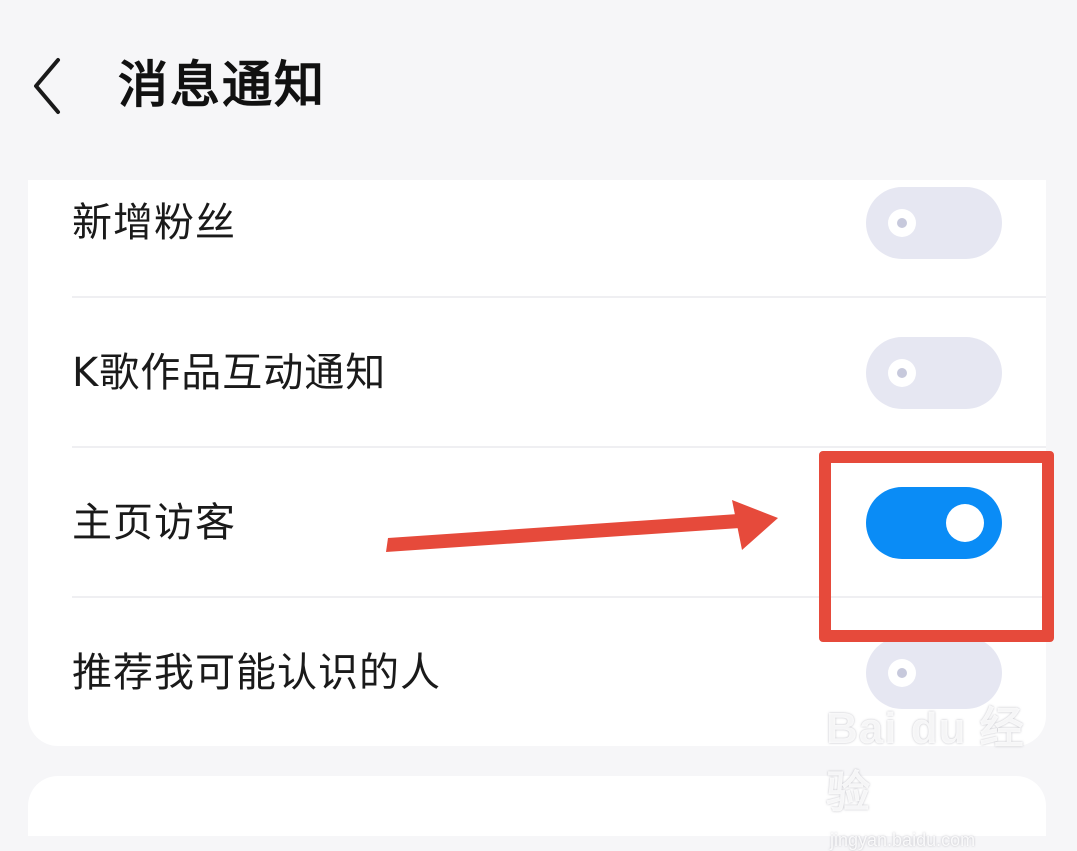  What do you see at coordinates (537, 239) in the screenshot?
I see `setting-row-new-fans: 新增粉丝` at bounding box center [537, 239].